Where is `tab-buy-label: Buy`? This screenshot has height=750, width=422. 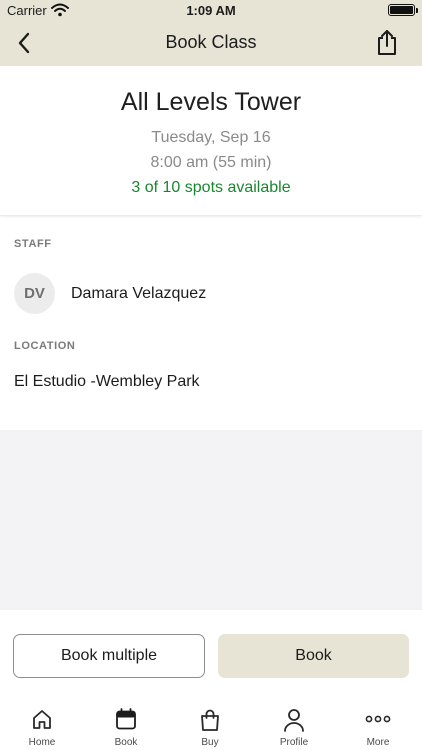
tab-buy-label: Buy is located at coordinates (210, 742).